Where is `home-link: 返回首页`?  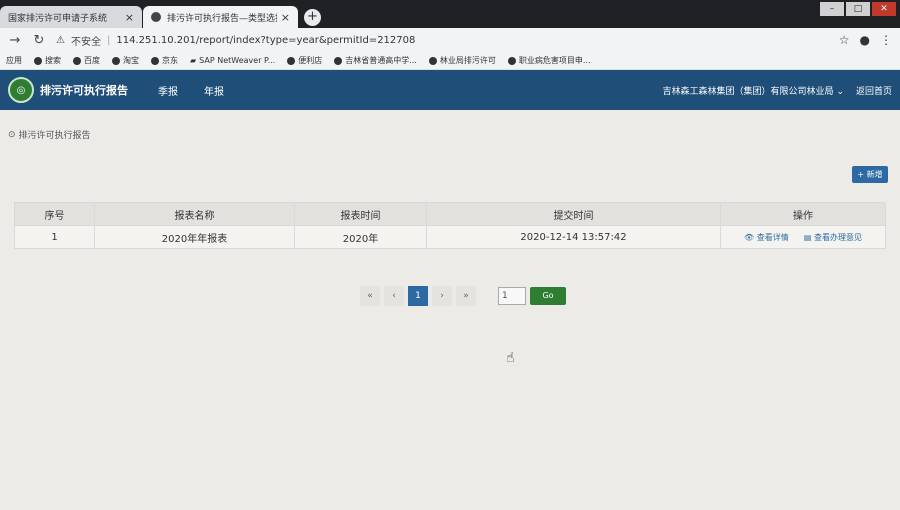 home-link: 返回首页 is located at coordinates (874, 90).